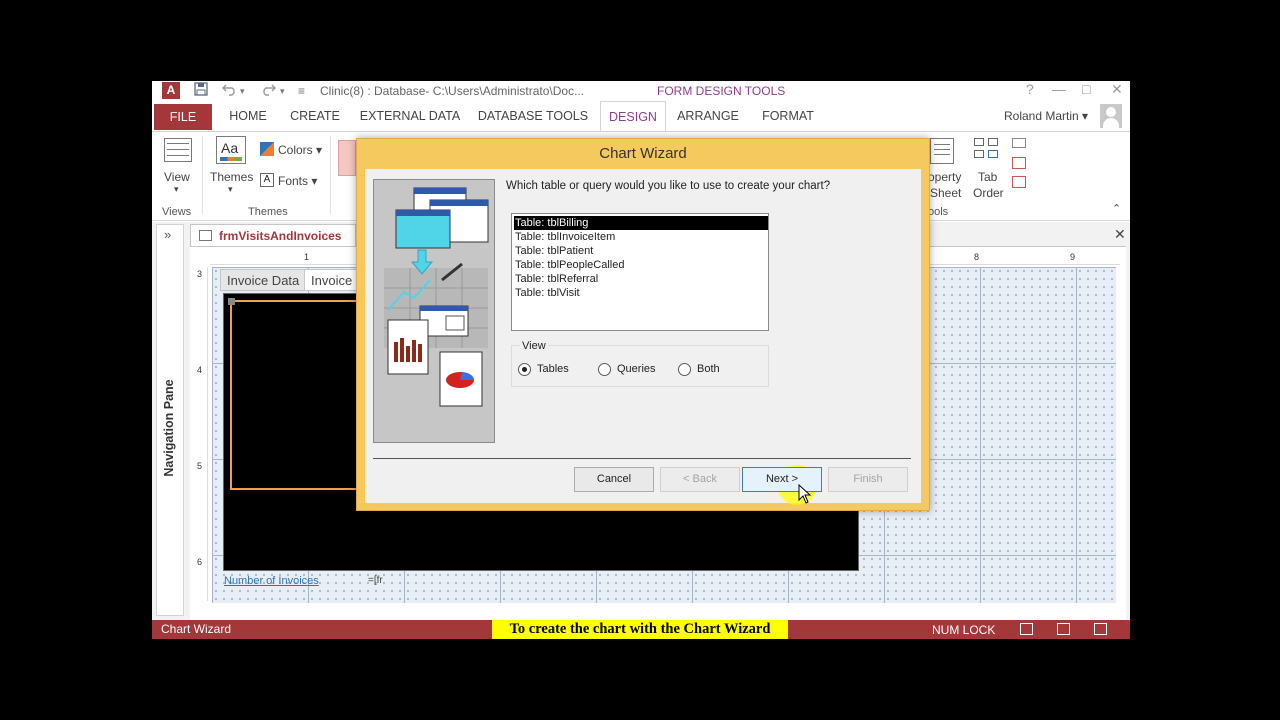 The image size is (1280, 720). What do you see at coordinates (788, 116) in the screenshot?
I see `tab-format: FORMAT` at bounding box center [788, 116].